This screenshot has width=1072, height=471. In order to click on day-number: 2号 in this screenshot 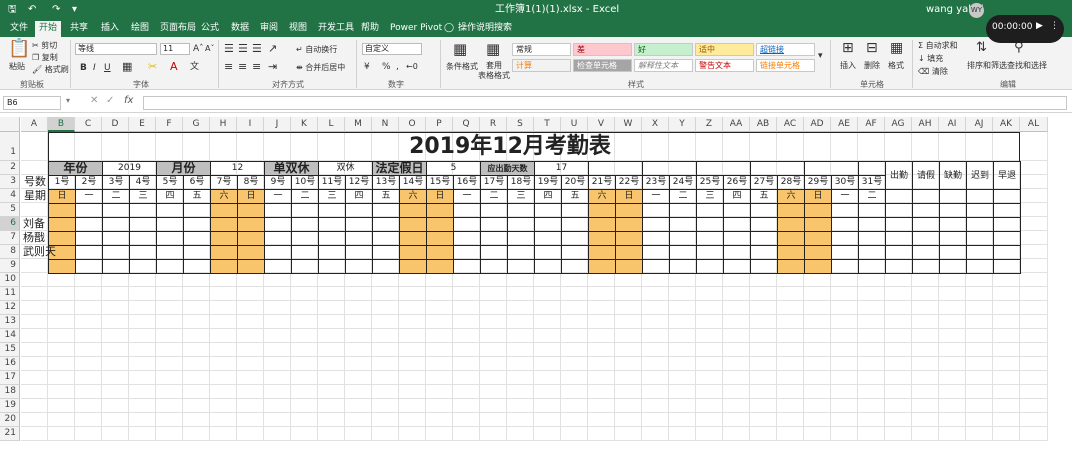, I will do `click(89, 182)`.